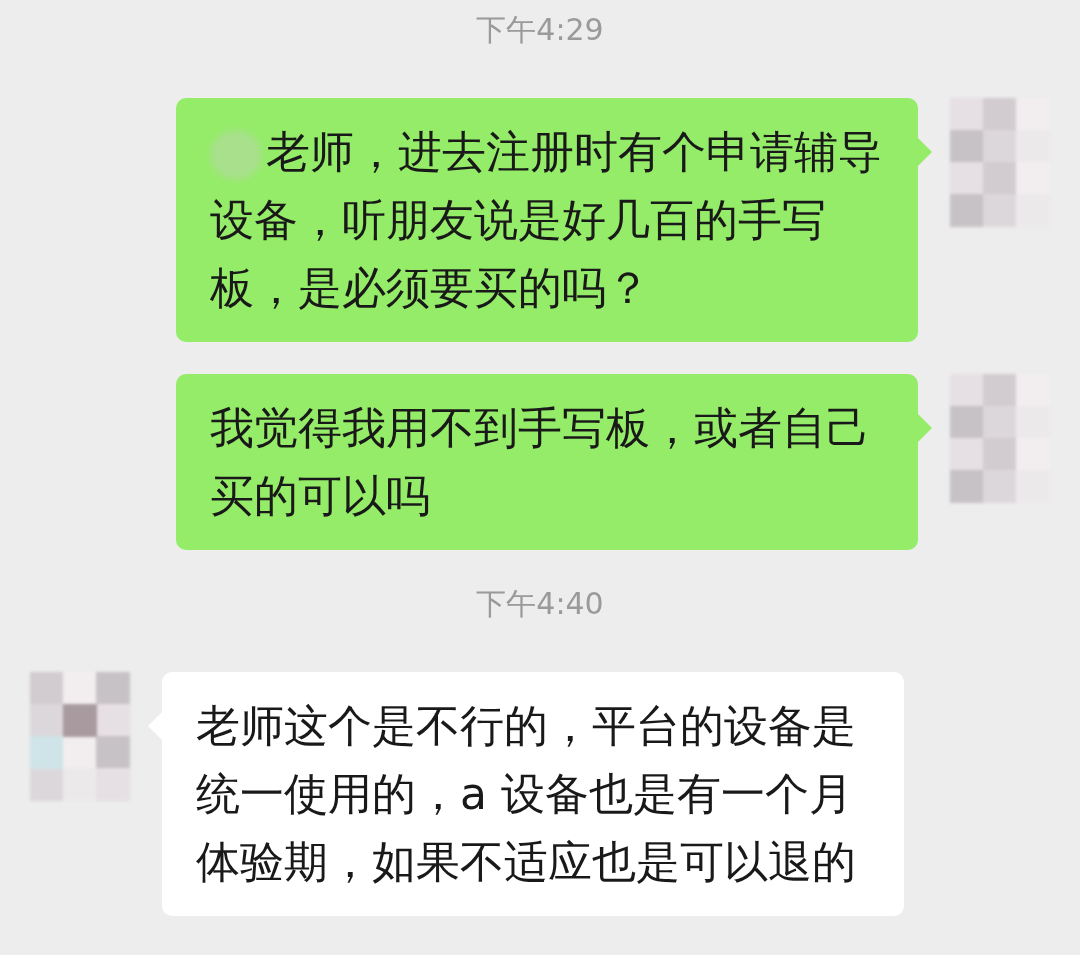 This screenshot has height=955, width=1080. I want to click on message-text: 我觉得我用不到手写板，或者自己买的可以吗, so click(540, 461).